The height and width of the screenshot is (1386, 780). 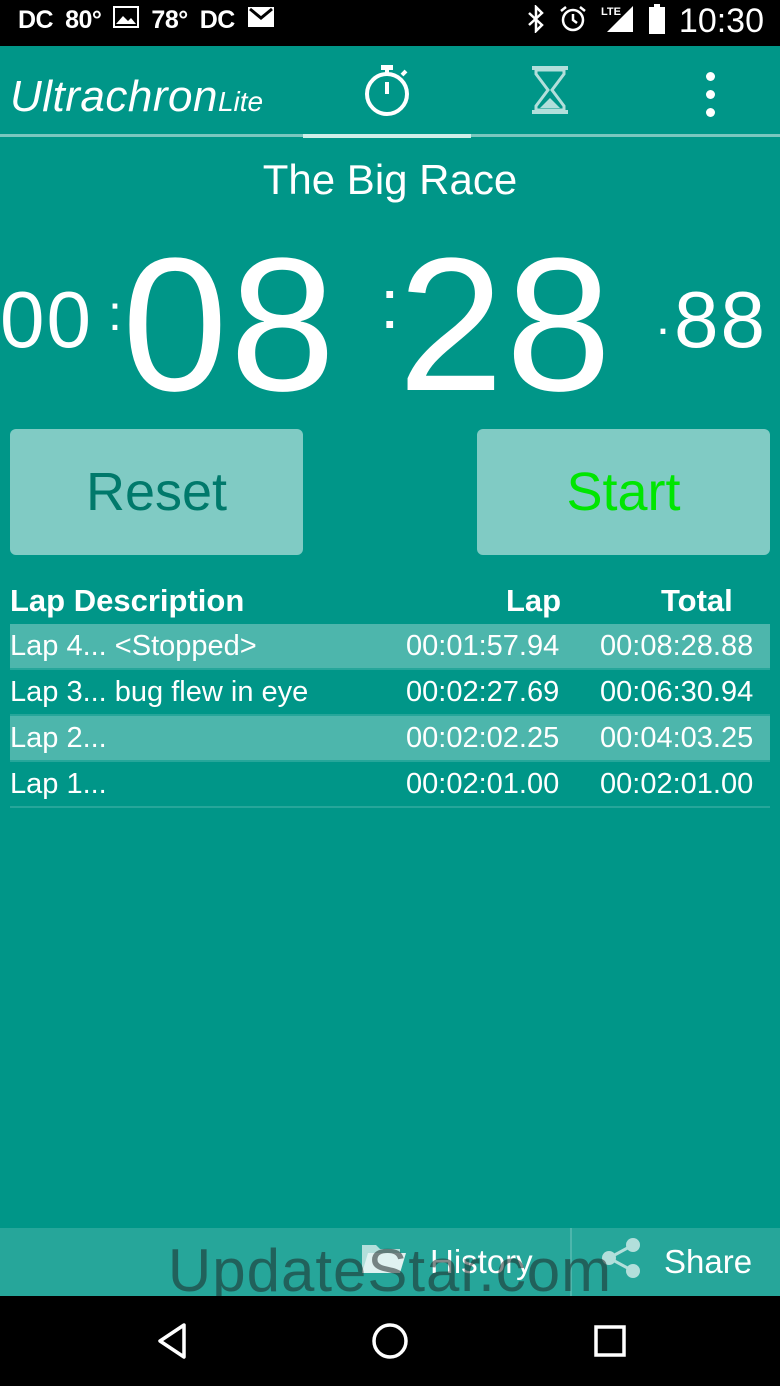 I want to click on back-icon, so click(x=172, y=1341).